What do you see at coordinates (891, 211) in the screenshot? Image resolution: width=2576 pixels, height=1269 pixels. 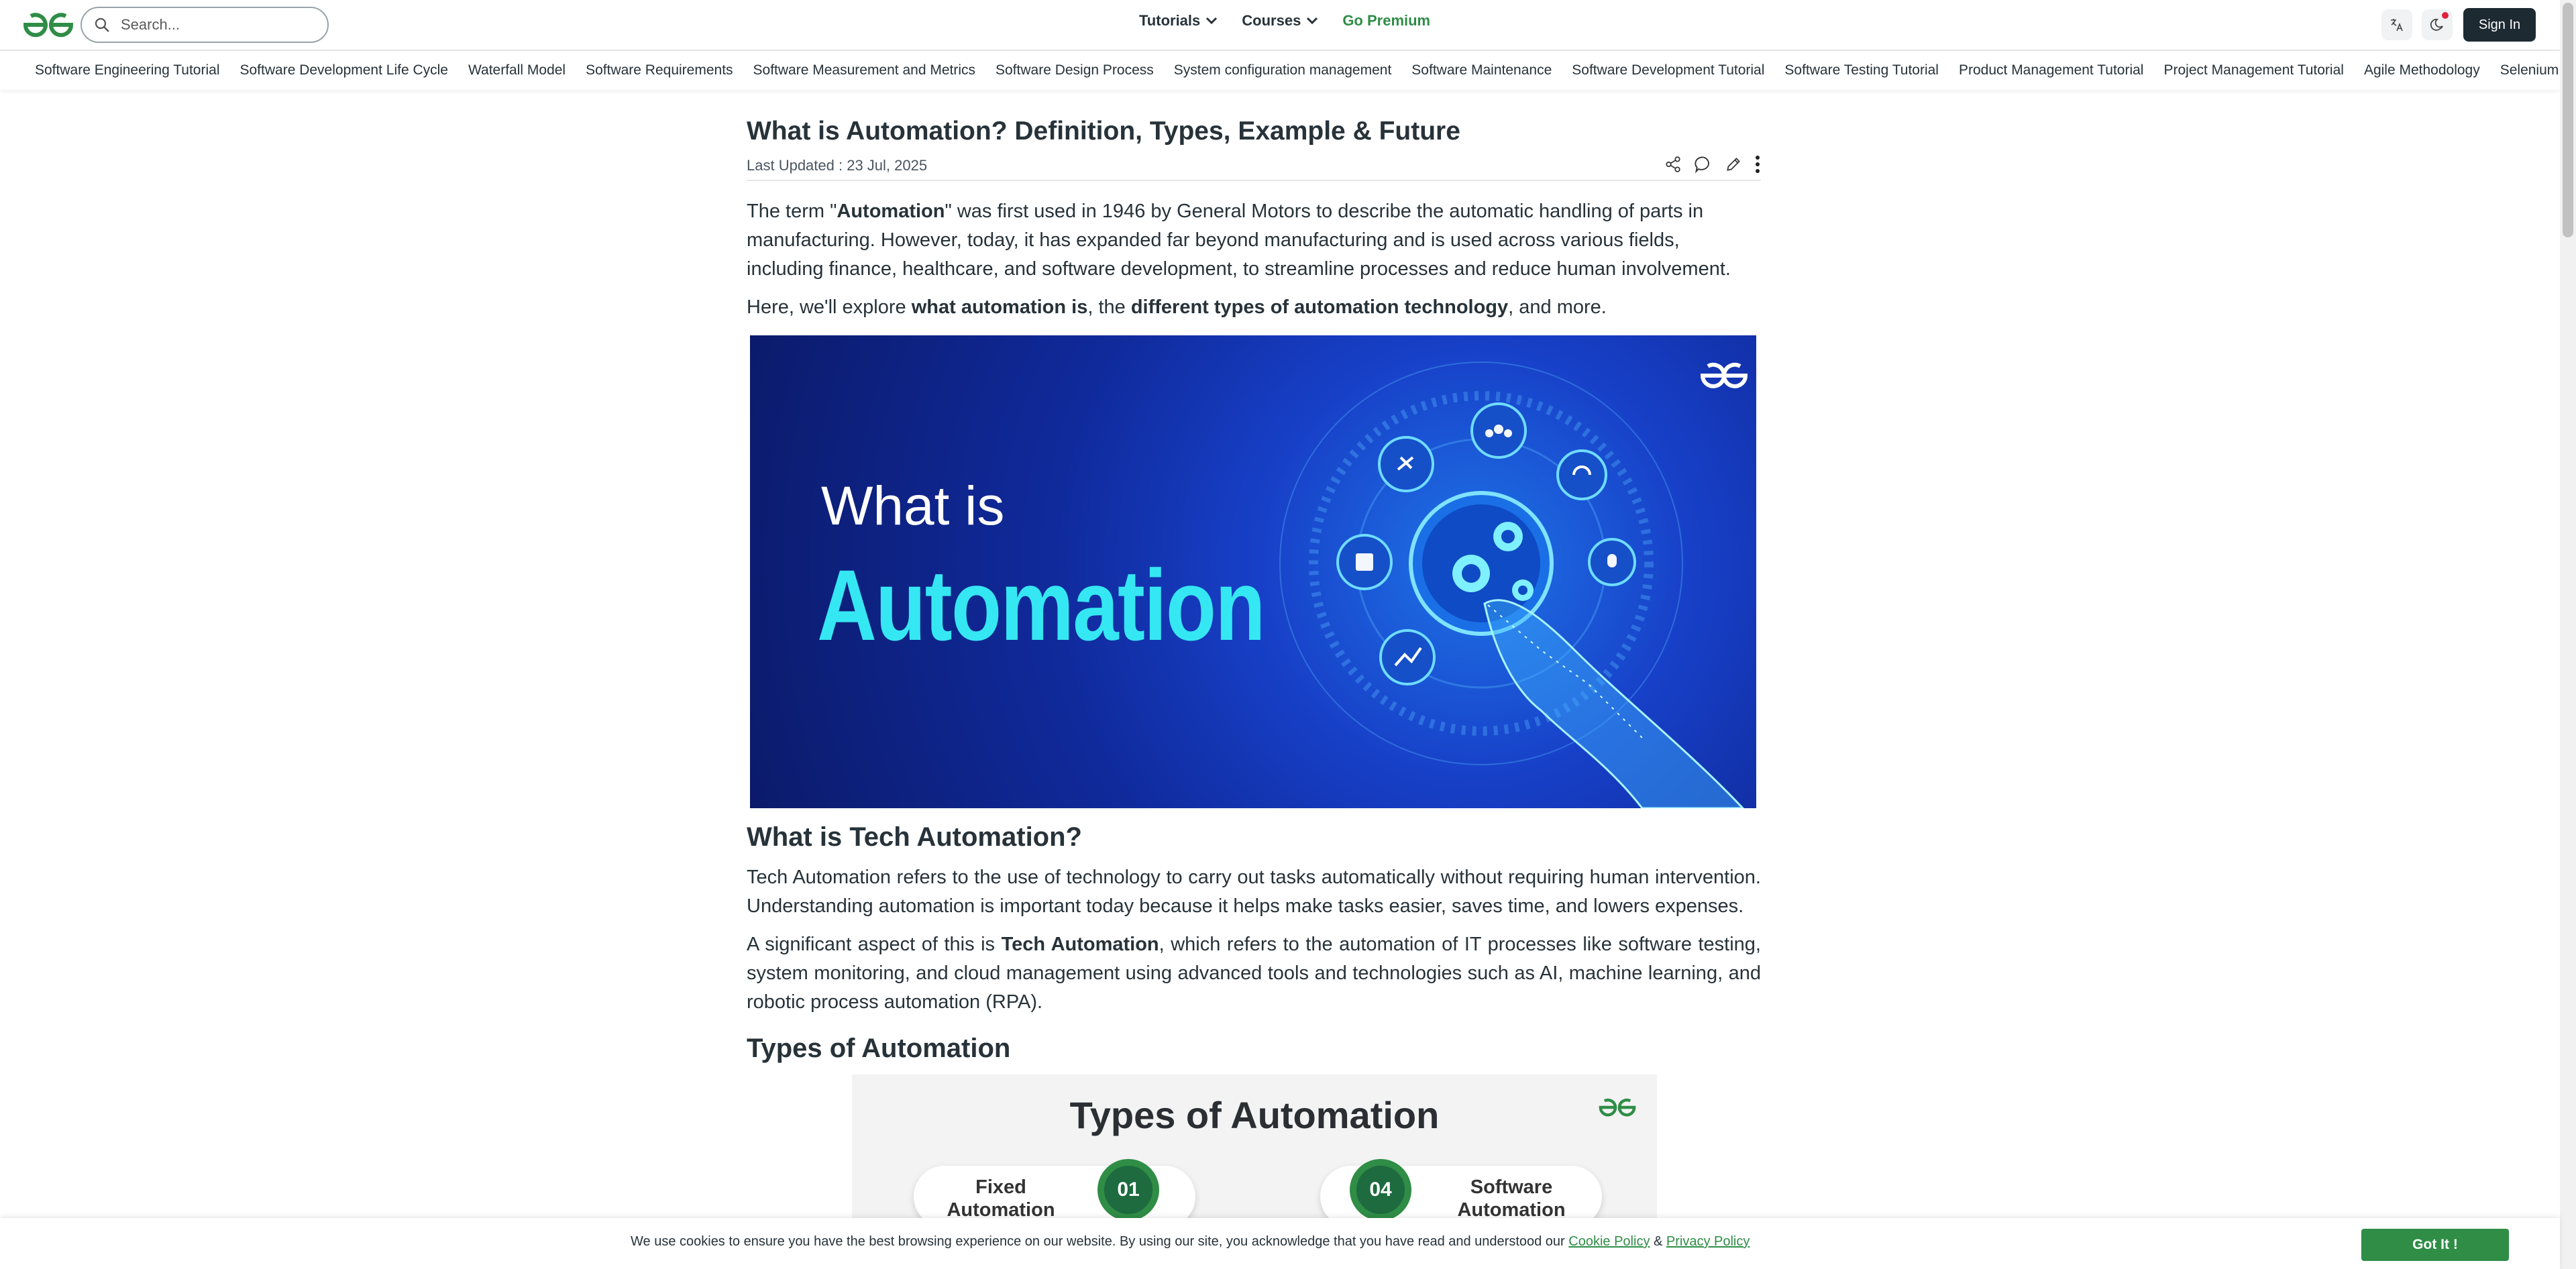 I see `bold-term: Automation` at bounding box center [891, 211].